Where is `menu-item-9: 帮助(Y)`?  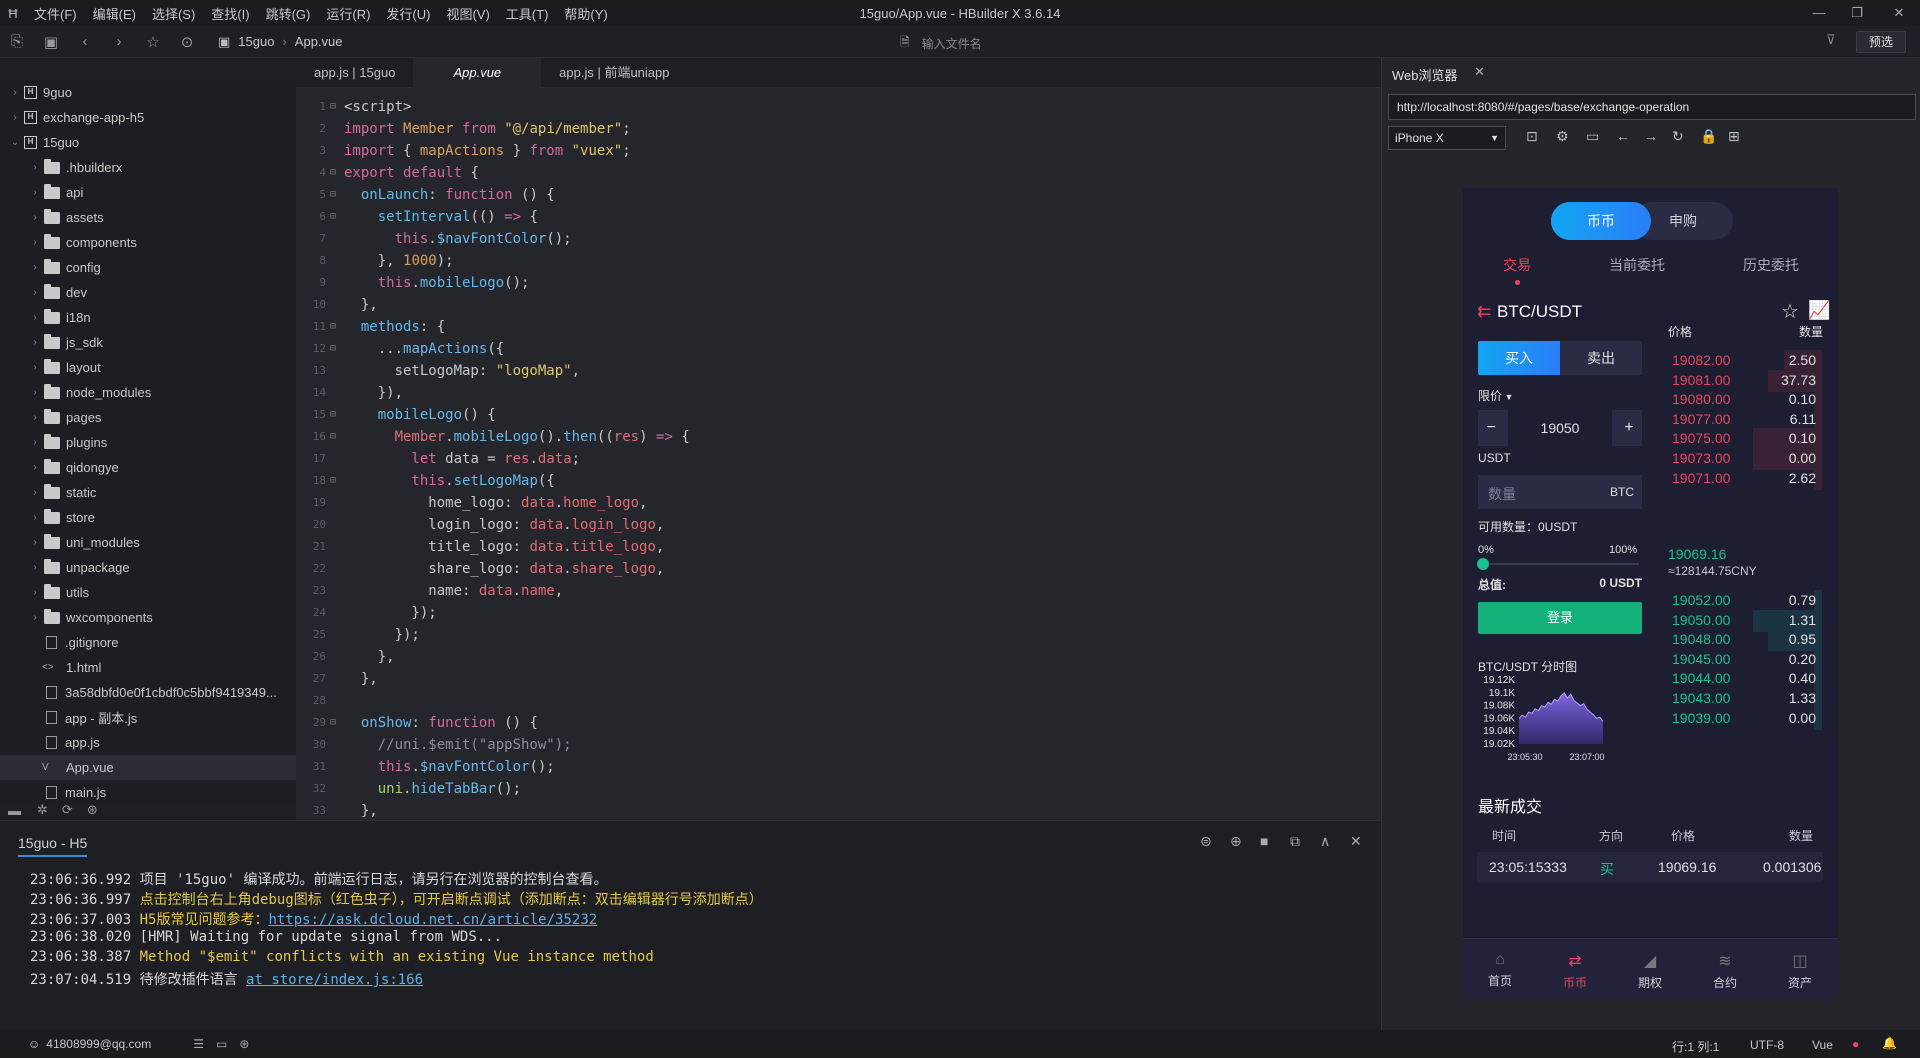
menu-item-9: 帮助(Y) is located at coordinates (585, 13).